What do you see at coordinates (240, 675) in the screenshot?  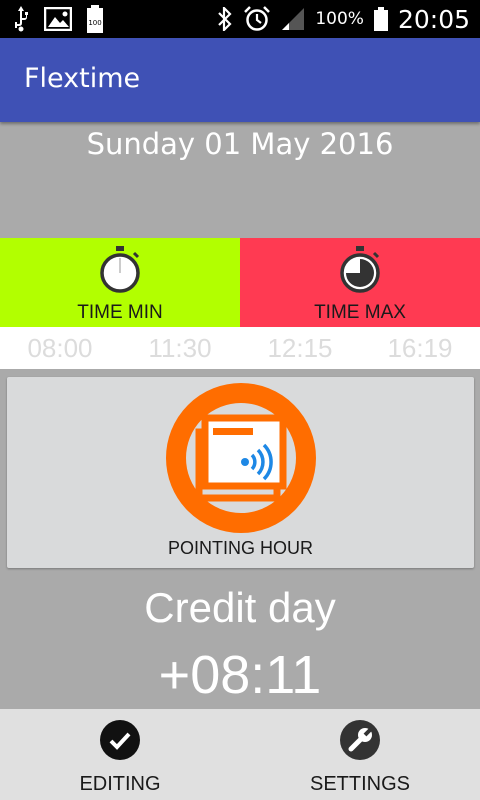 I see `credit-day-value: +08:11` at bounding box center [240, 675].